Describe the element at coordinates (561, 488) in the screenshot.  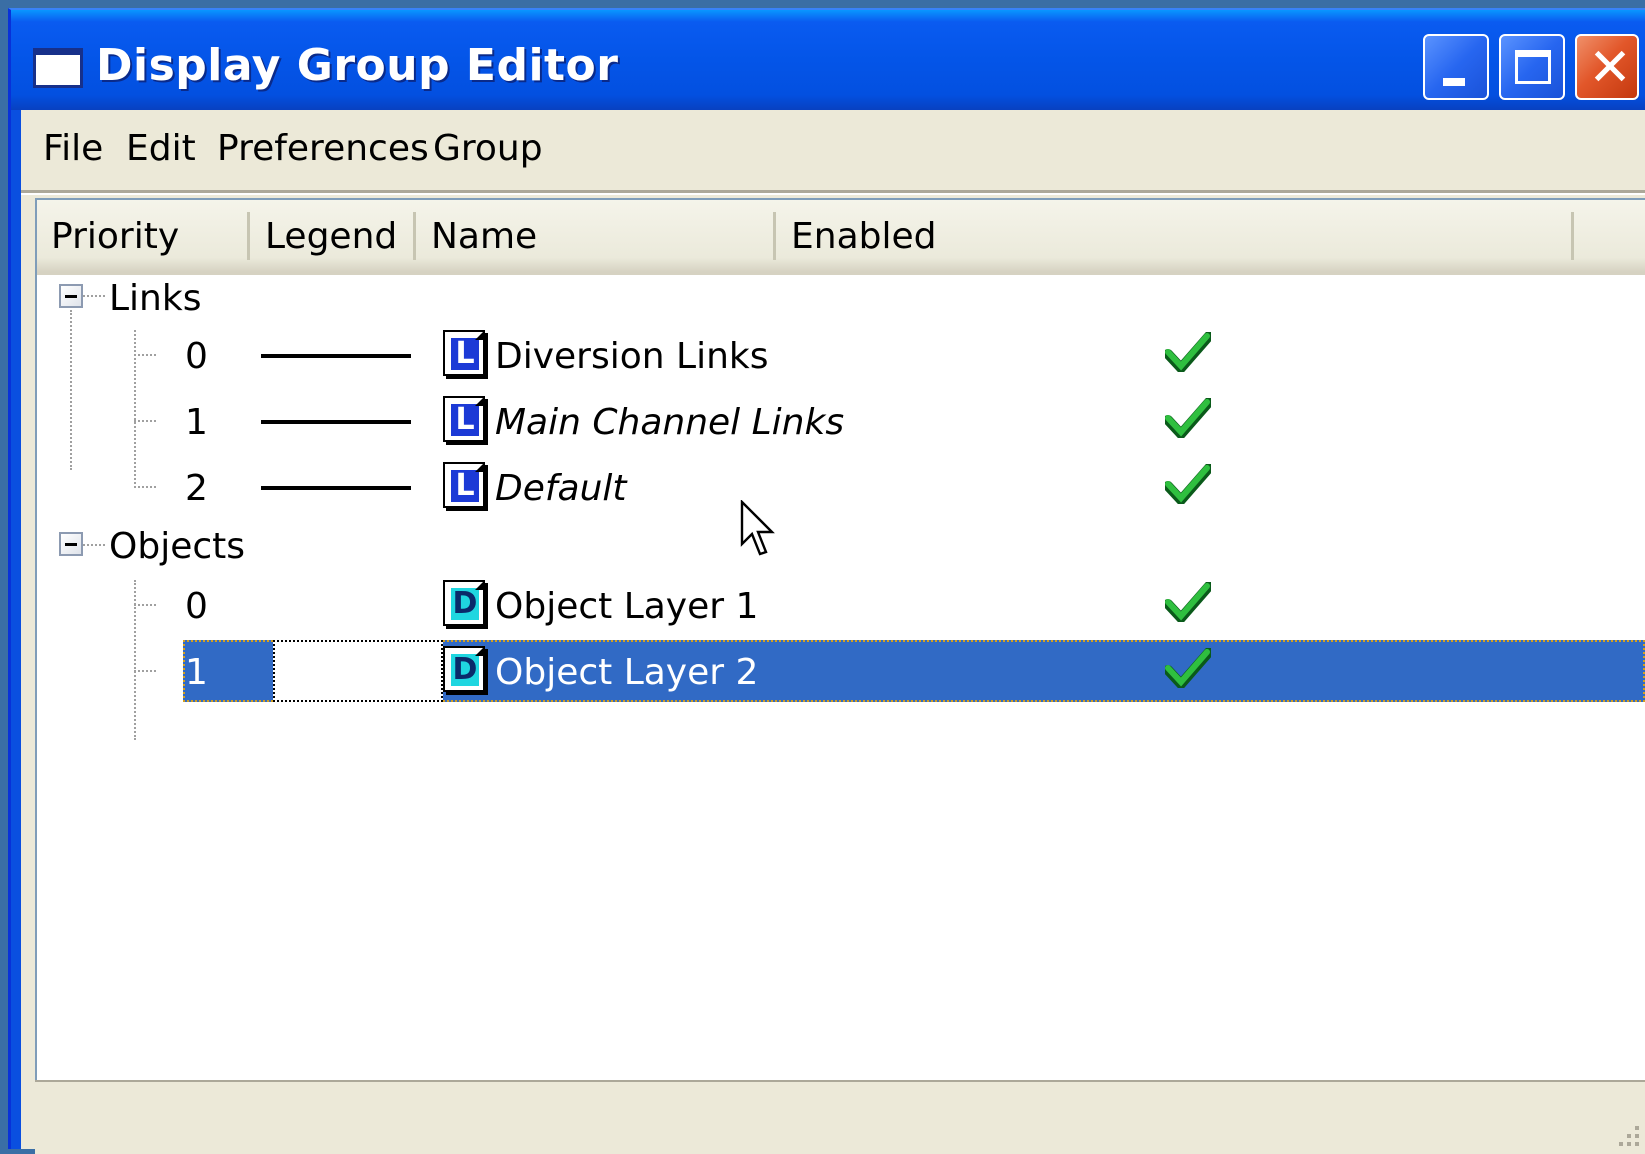
I see `layer-name: Default` at that location.